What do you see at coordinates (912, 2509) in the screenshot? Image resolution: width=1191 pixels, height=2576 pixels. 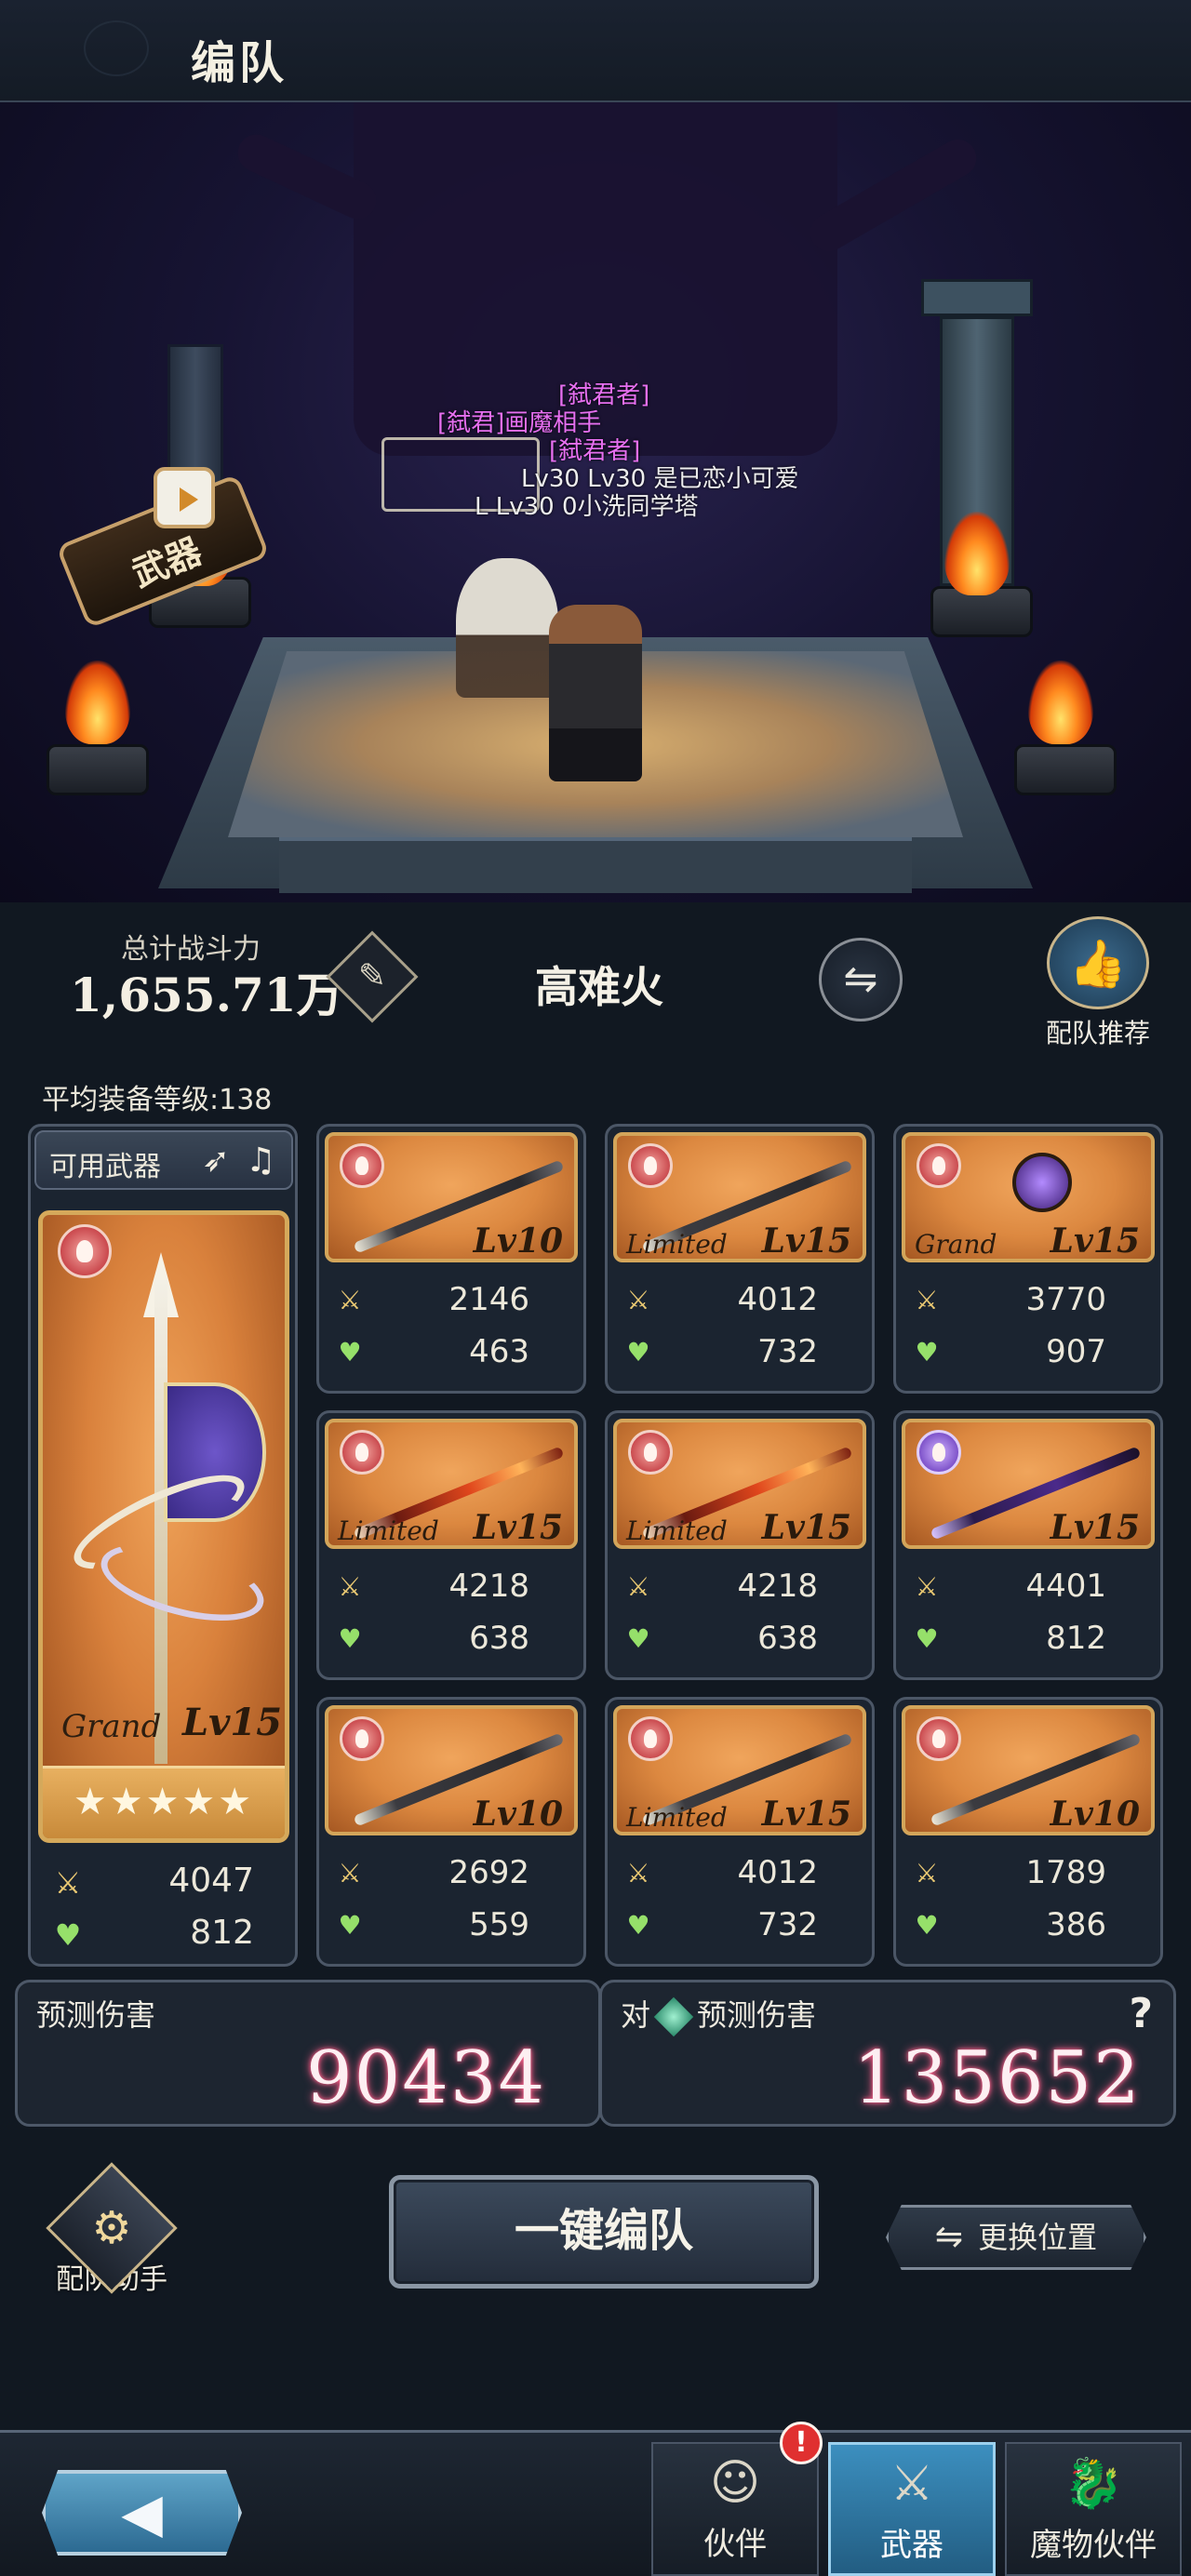 I see `tab-weapon: ⚔ 武器` at bounding box center [912, 2509].